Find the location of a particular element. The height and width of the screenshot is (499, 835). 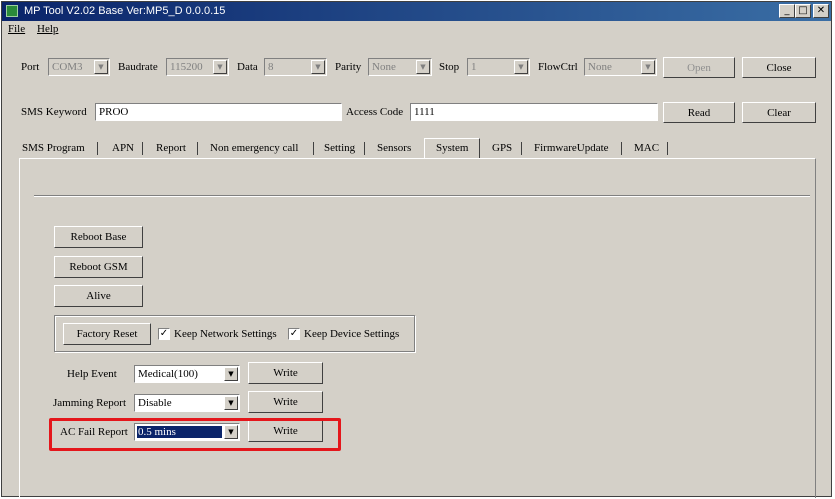

reboot-base-button: Reboot Base is located at coordinates (98, 237).